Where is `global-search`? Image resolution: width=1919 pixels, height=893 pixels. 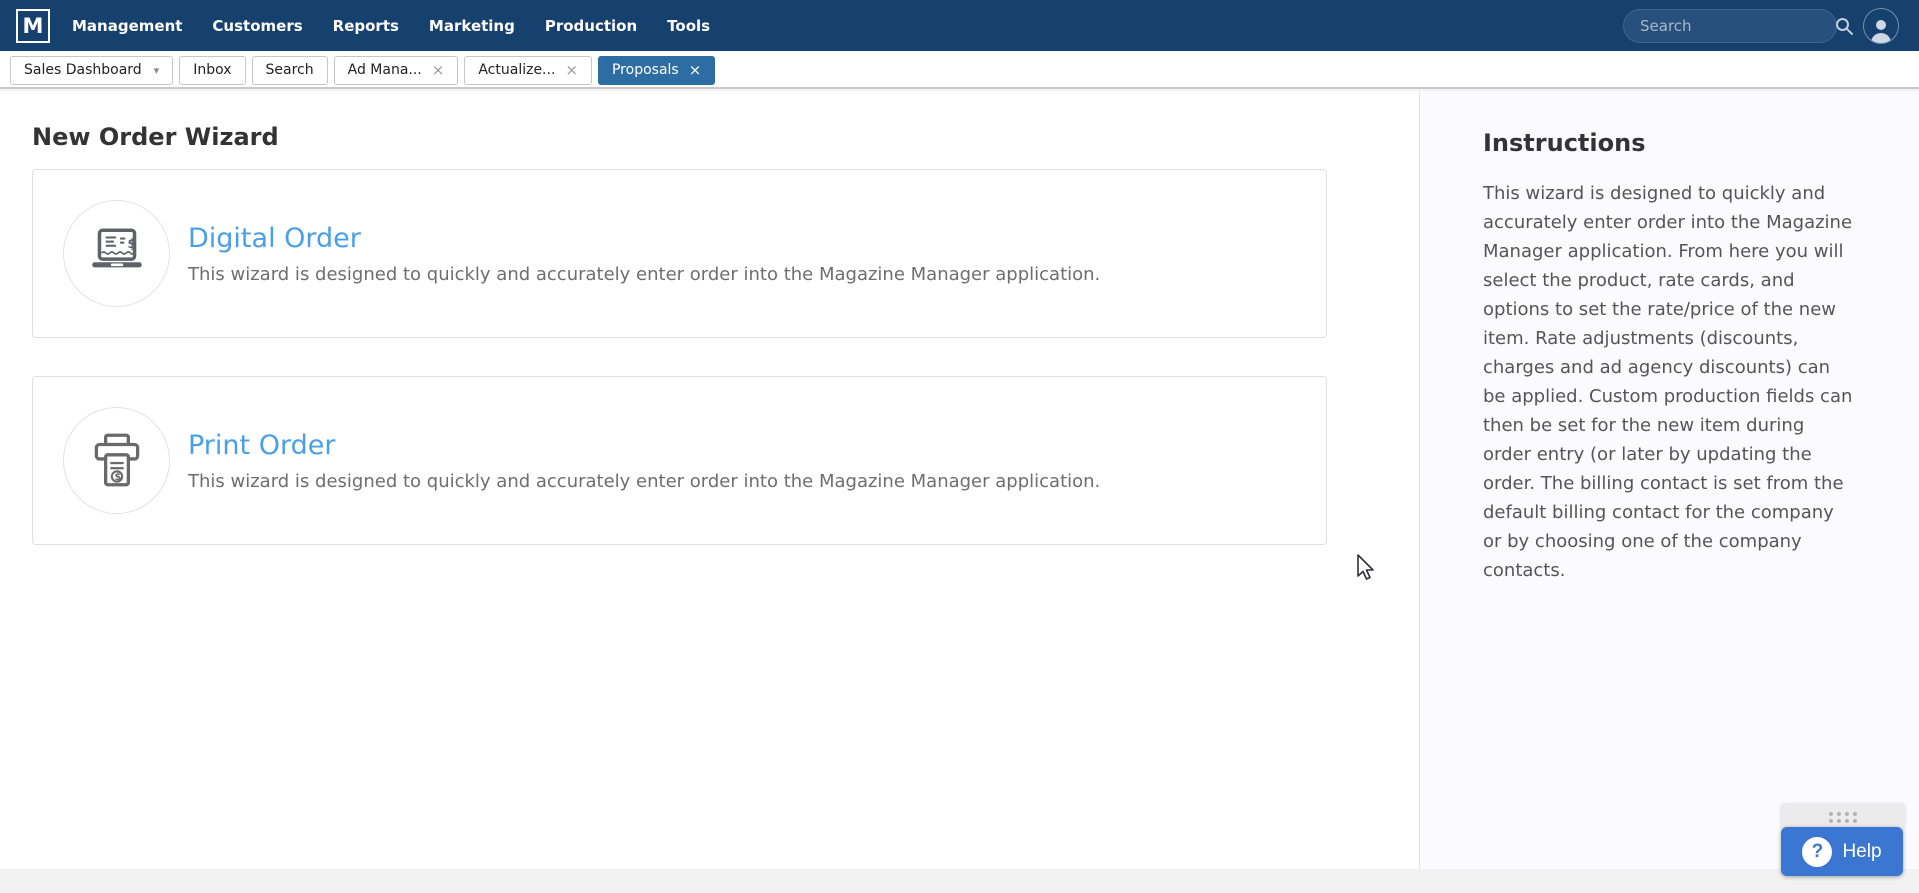 global-search is located at coordinates (1738, 25).